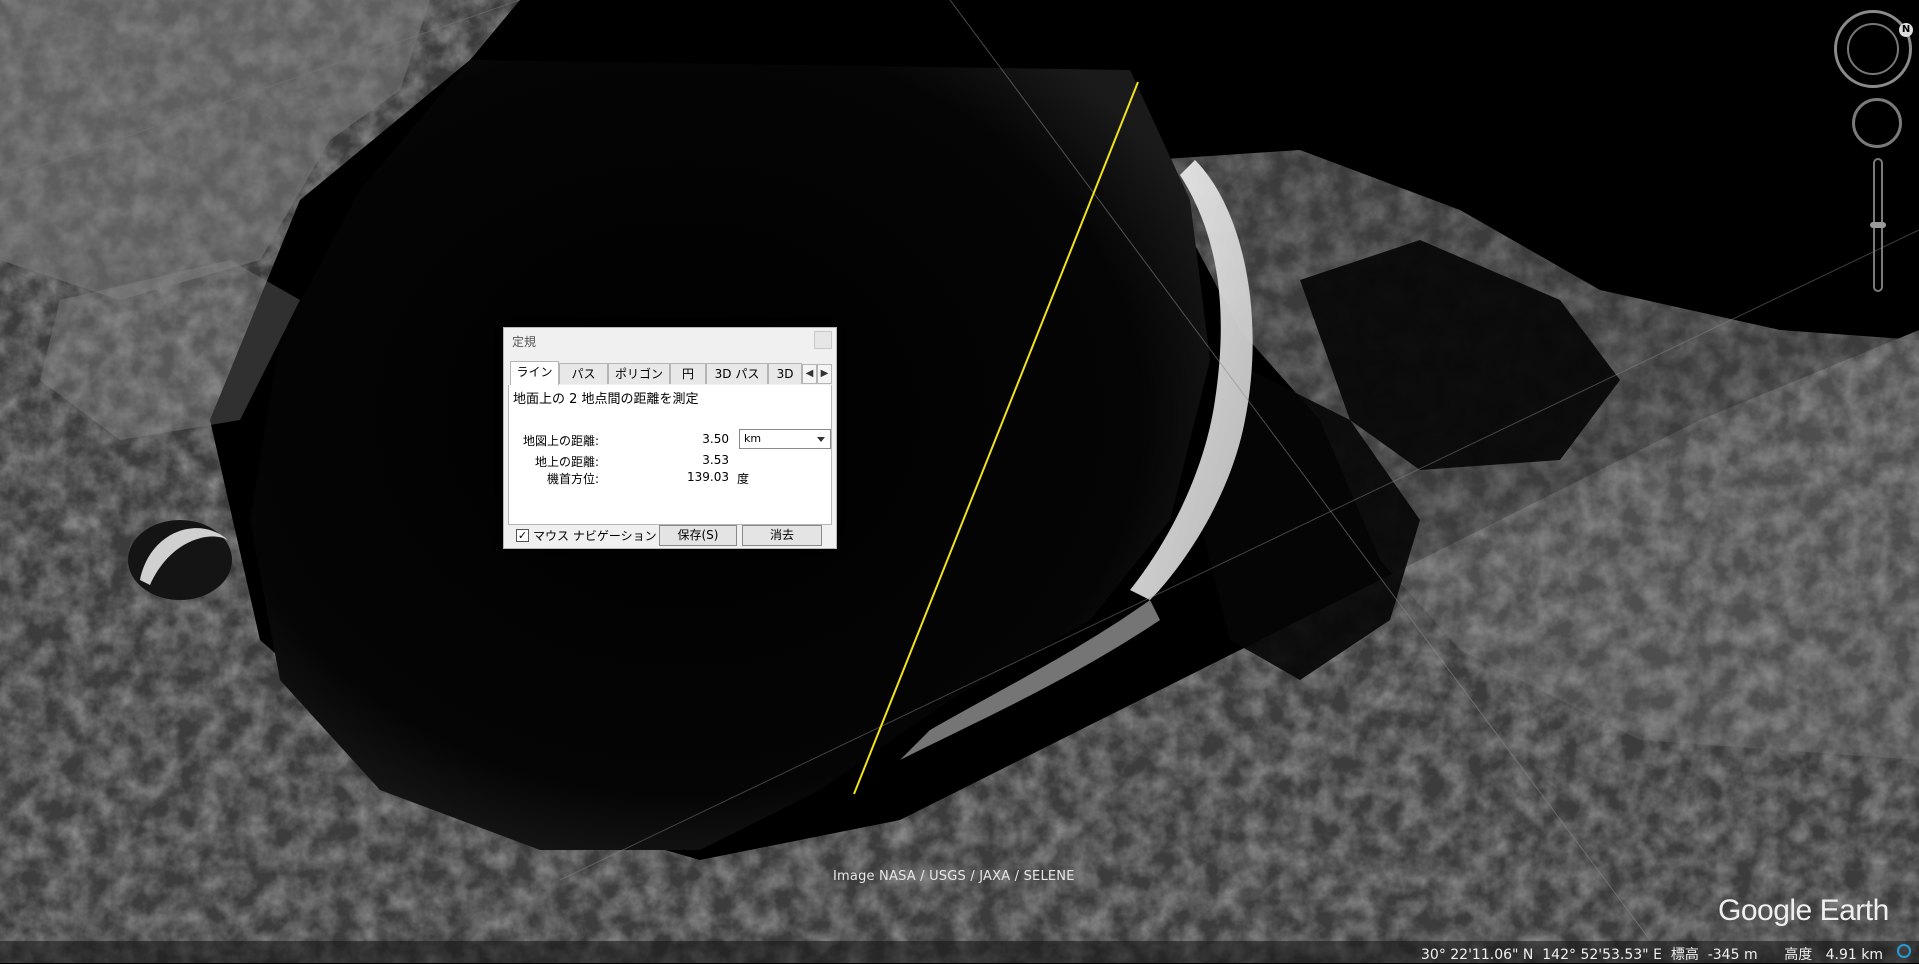 This screenshot has height=964, width=1919. I want to click on tab-line: ライン, so click(534, 373).